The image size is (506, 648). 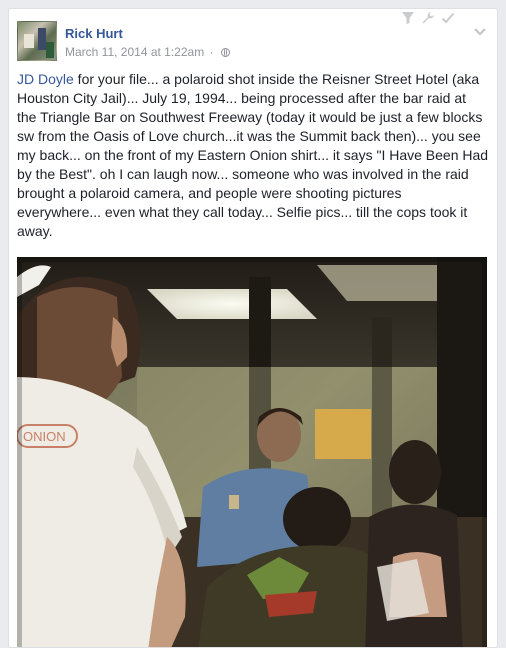 I want to click on globe-icon, so click(x=225, y=52).